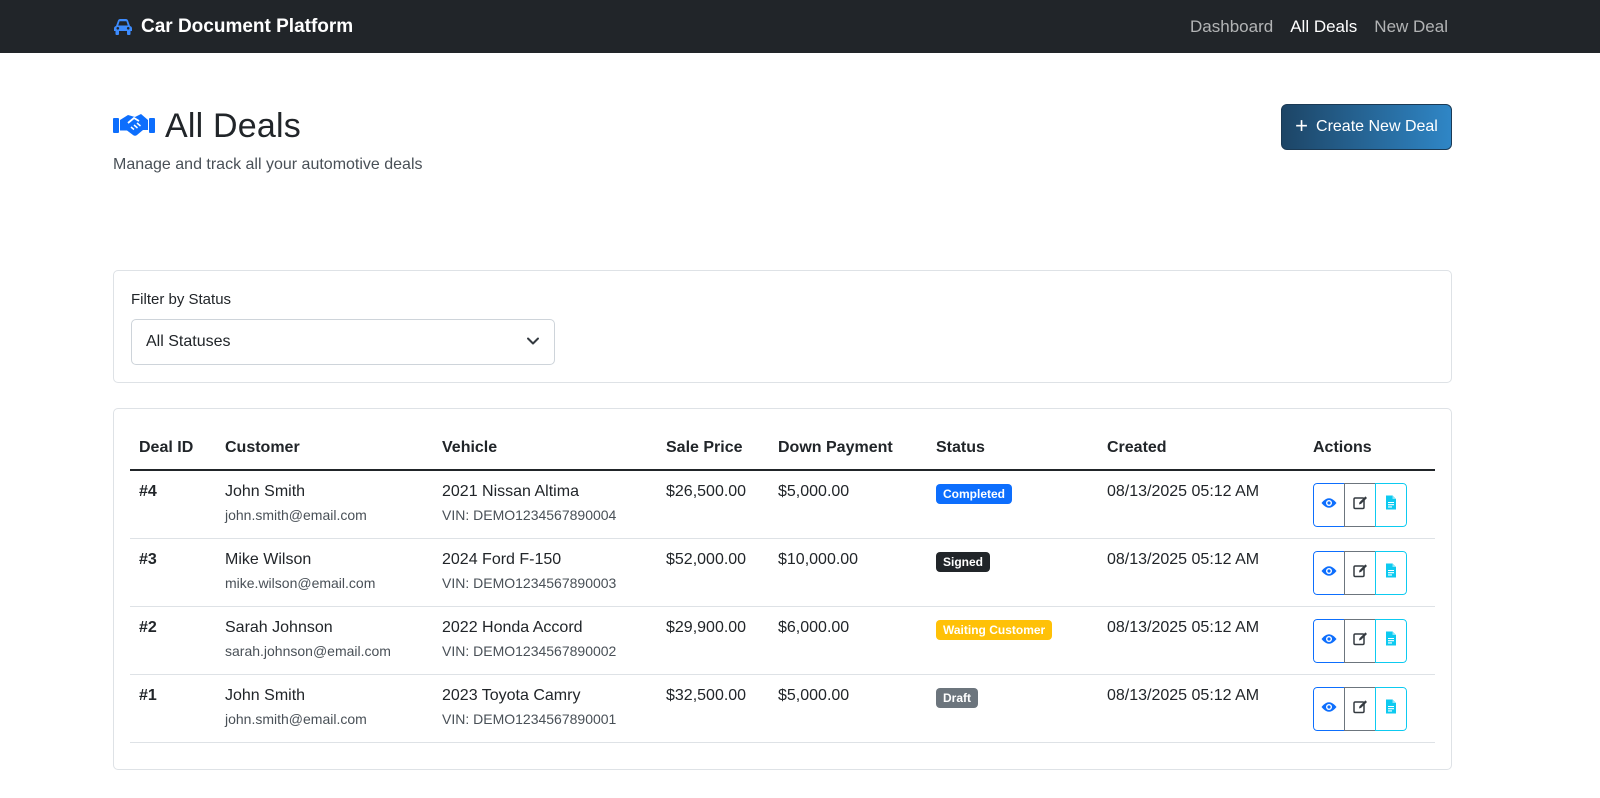  I want to click on status-filter-select: All Statuses, so click(343, 342).